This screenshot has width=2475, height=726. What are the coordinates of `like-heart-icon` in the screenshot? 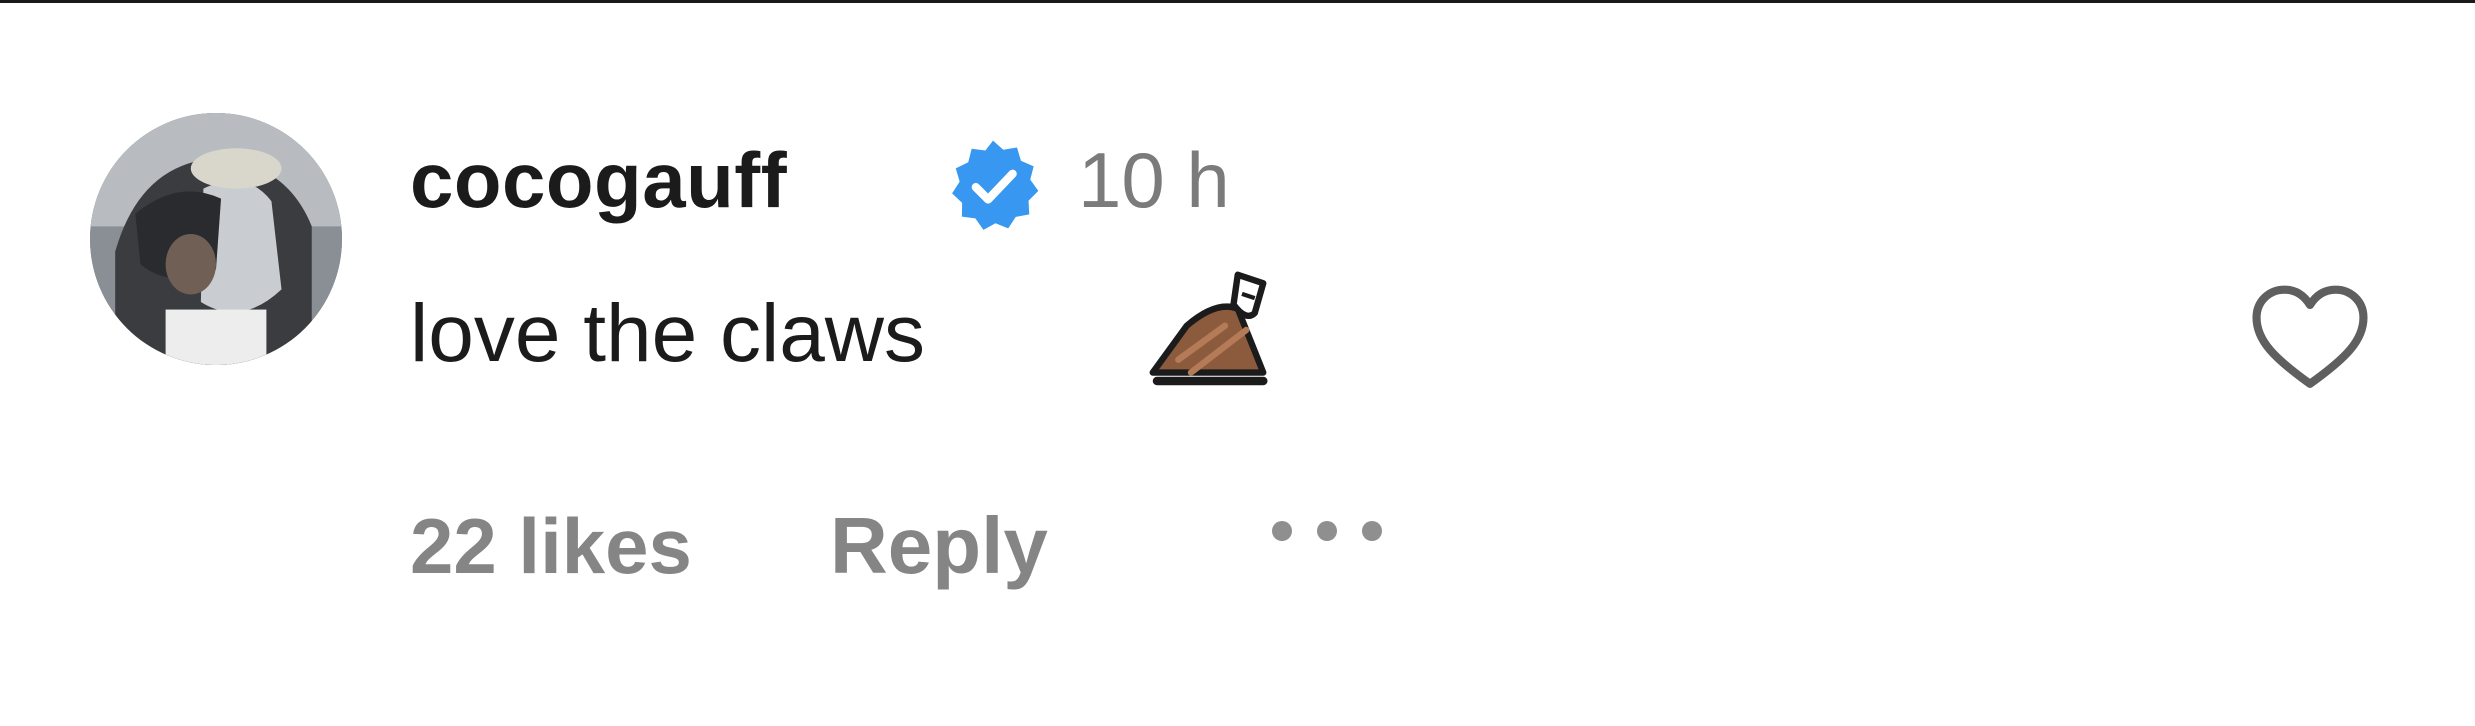 It's located at (2310, 338).